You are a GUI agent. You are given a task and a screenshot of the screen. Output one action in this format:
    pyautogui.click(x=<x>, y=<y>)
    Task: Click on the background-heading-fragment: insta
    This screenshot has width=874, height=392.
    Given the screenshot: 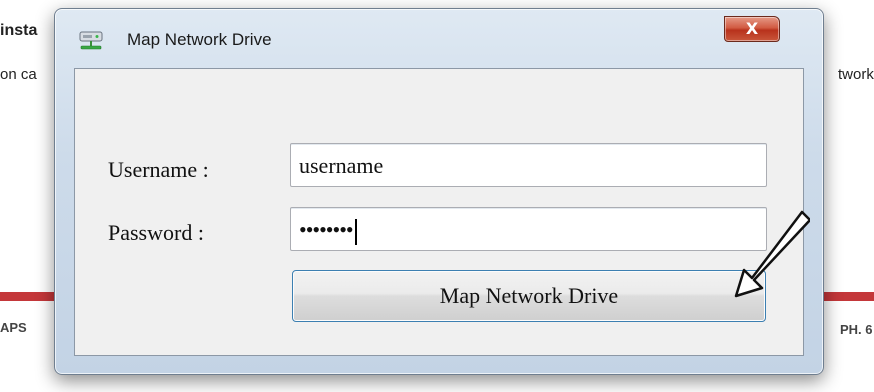 What is the action you would take?
    pyautogui.click(x=19, y=30)
    